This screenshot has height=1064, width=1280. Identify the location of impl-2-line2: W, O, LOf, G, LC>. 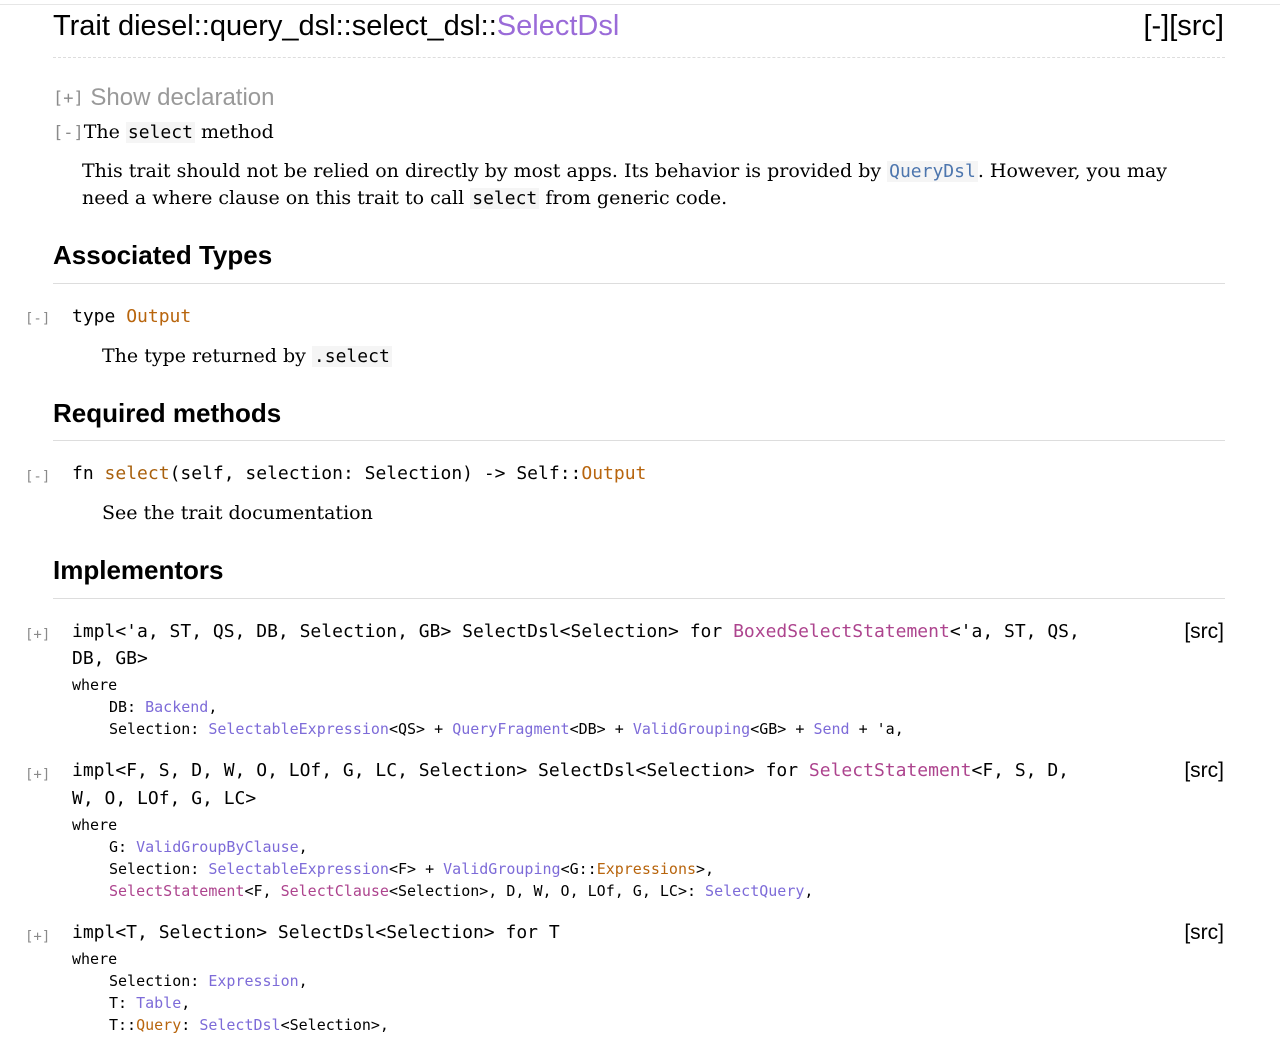
(164, 798).